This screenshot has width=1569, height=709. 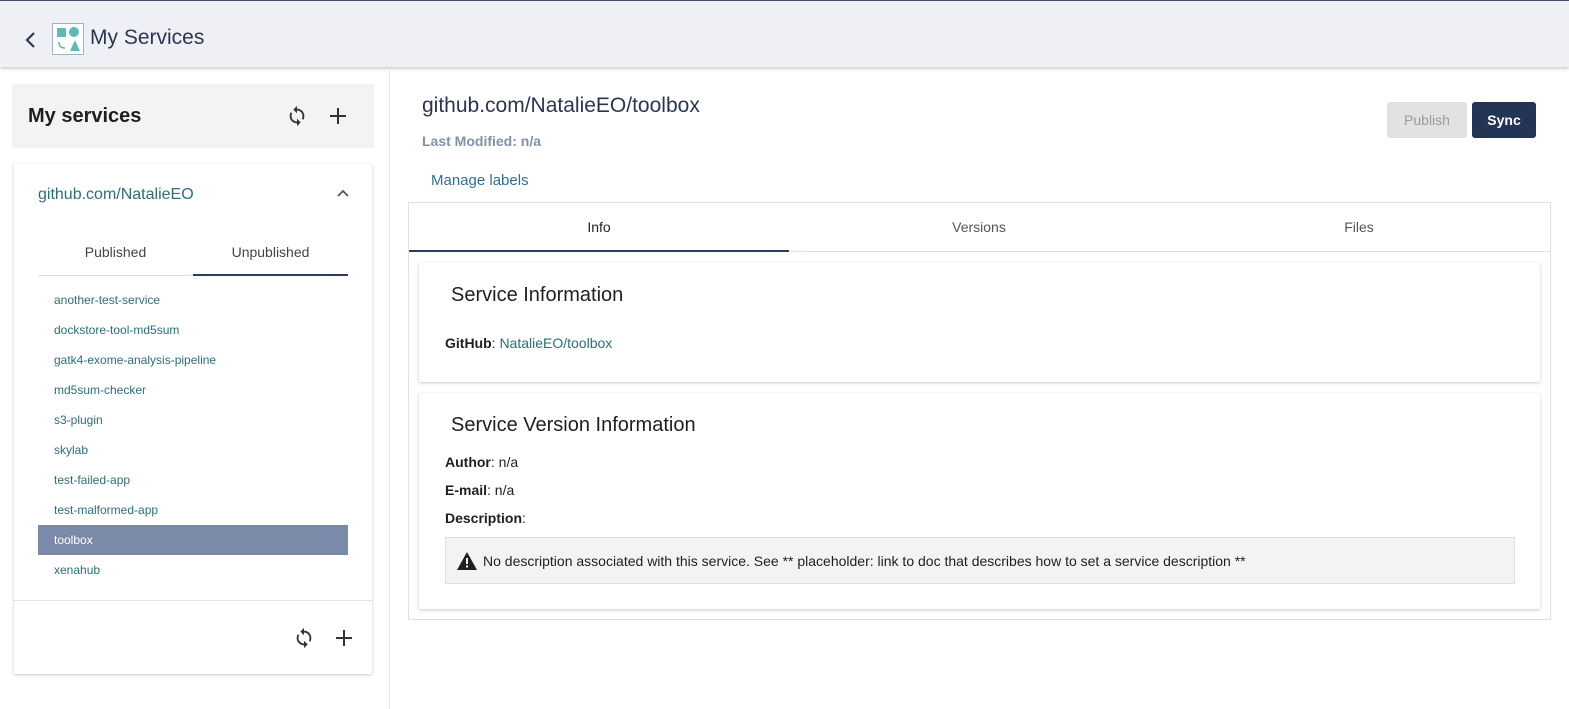 I want to click on detail-tabs: Info Versions Files, so click(x=979, y=227).